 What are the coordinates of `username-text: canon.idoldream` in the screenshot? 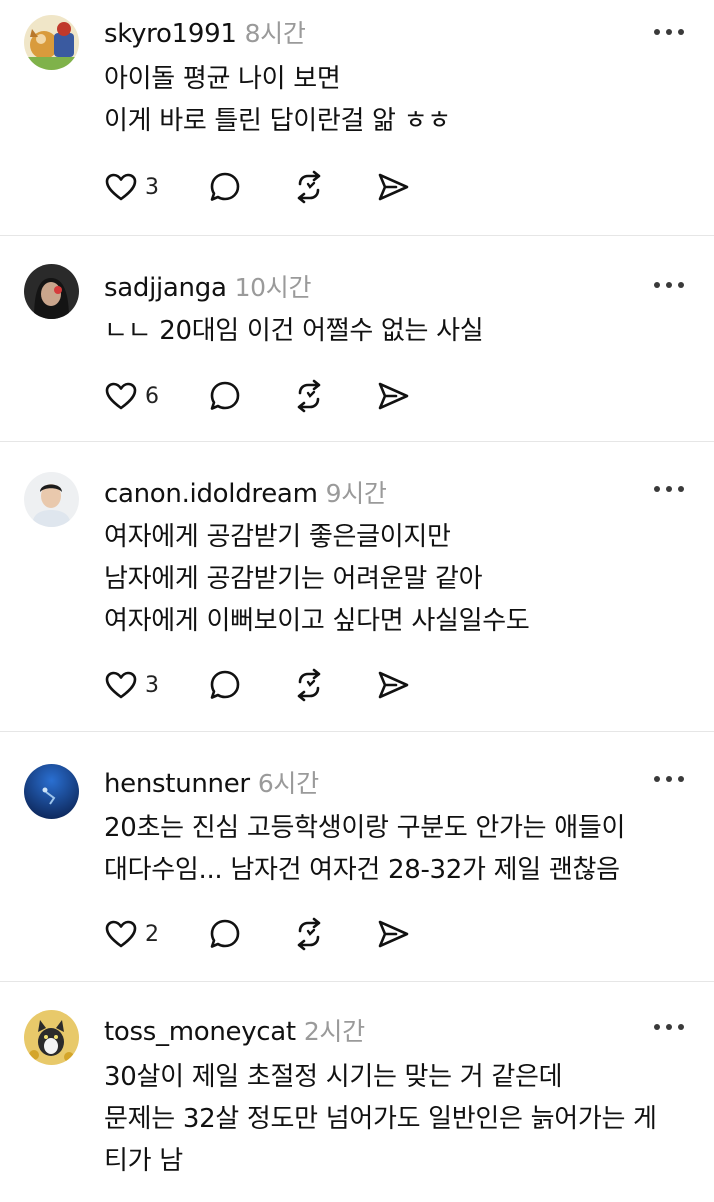 It's located at (211, 494).